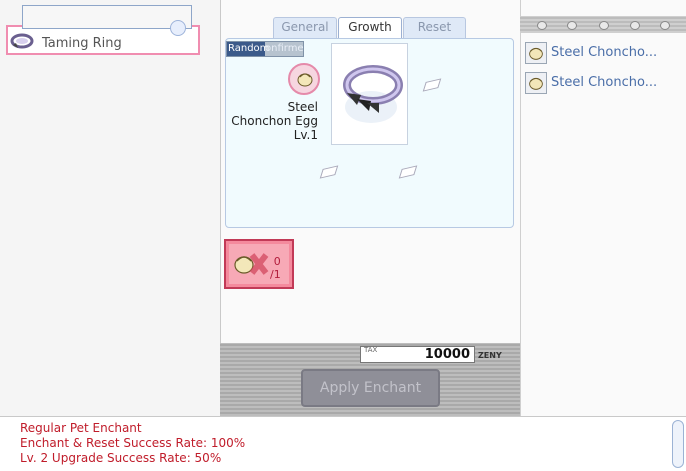 The height and width of the screenshot is (471, 686). What do you see at coordinates (371, 350) in the screenshot?
I see `tax-label: TAX` at bounding box center [371, 350].